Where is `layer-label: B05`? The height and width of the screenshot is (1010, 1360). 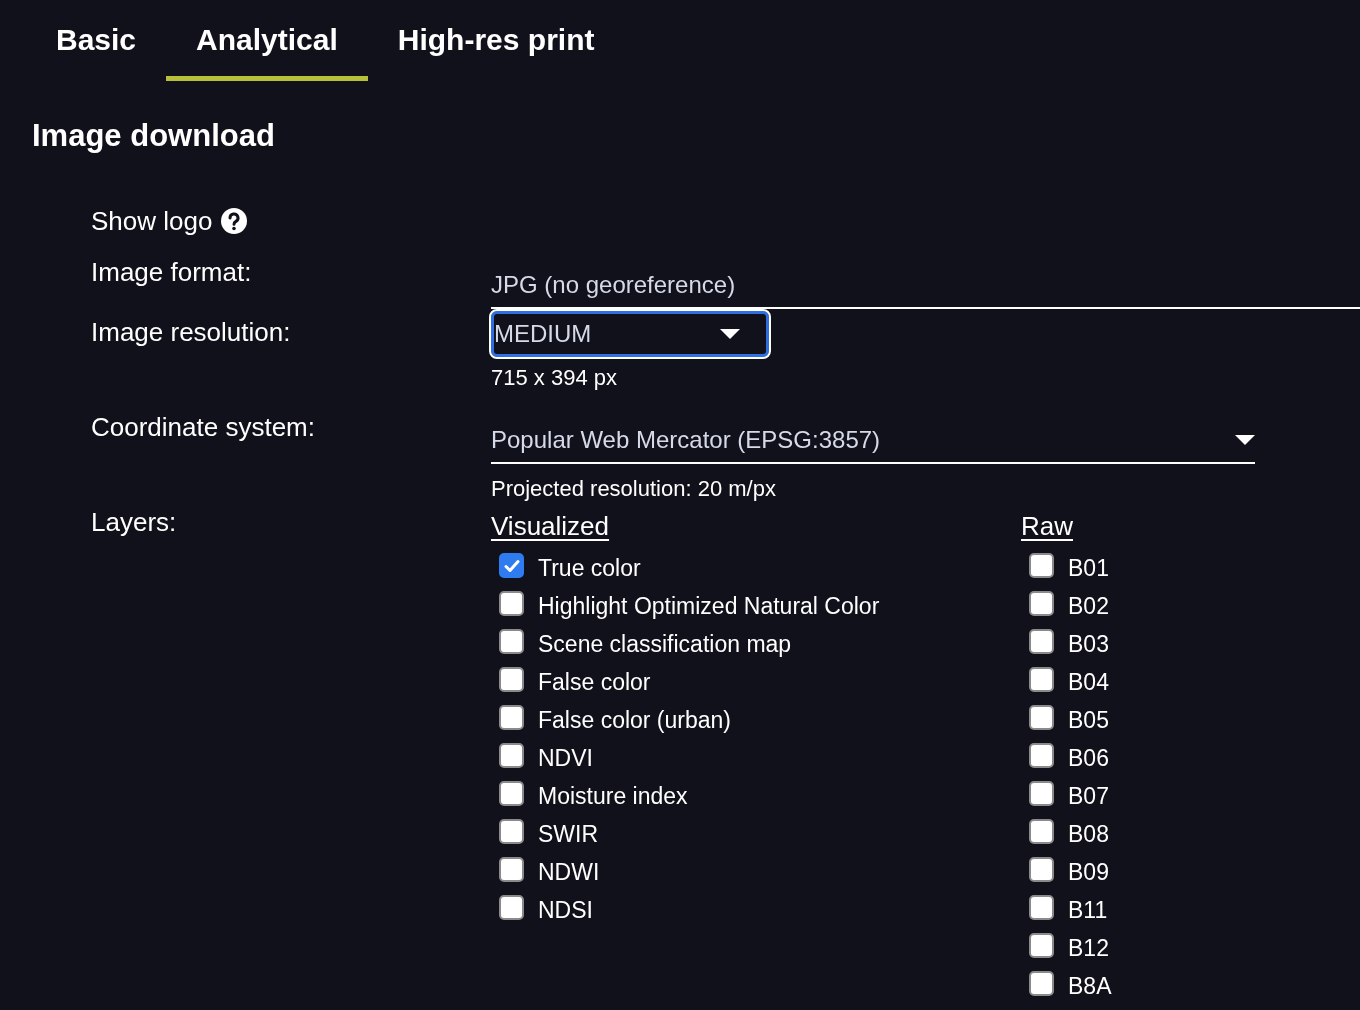
layer-label: B05 is located at coordinates (1088, 720).